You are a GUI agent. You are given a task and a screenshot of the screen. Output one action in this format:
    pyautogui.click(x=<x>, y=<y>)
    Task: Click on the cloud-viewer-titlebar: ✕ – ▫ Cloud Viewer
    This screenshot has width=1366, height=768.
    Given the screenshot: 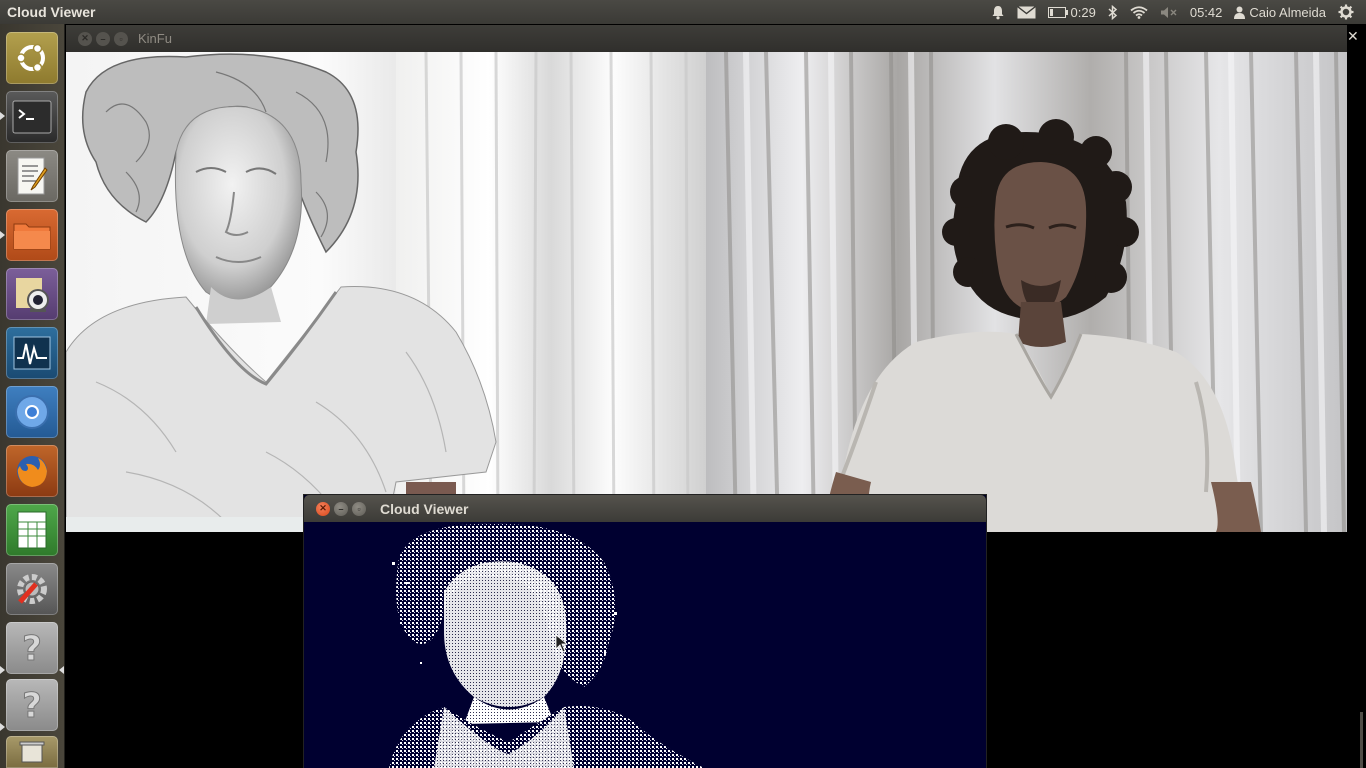 What is the action you would take?
    pyautogui.click(x=645, y=508)
    